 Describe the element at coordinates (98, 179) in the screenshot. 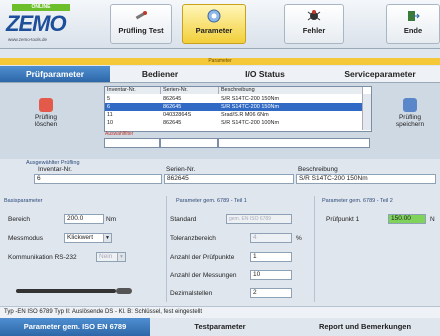

I see `inventar-field: 6` at that location.